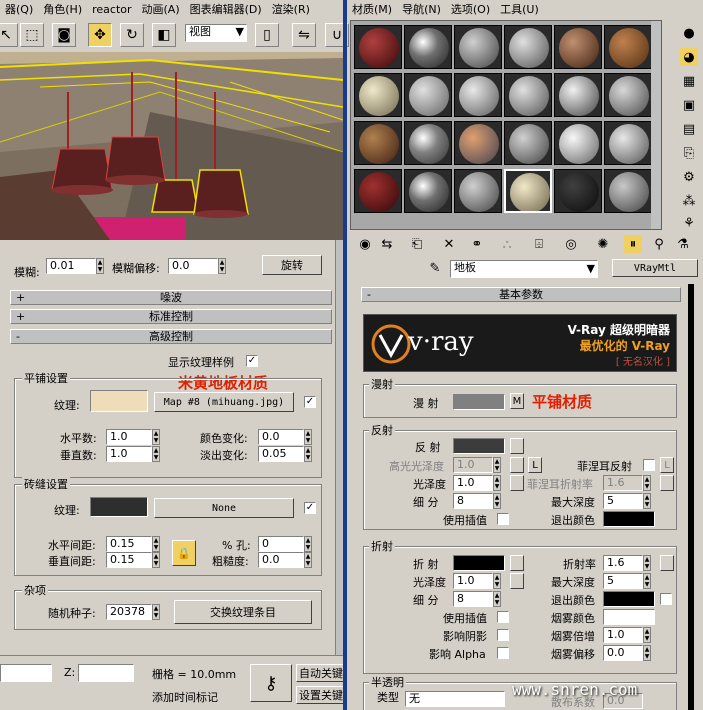  What do you see at coordinates (9, 35) in the screenshot?
I see `select-arrow-icon: ↖` at bounding box center [9, 35].